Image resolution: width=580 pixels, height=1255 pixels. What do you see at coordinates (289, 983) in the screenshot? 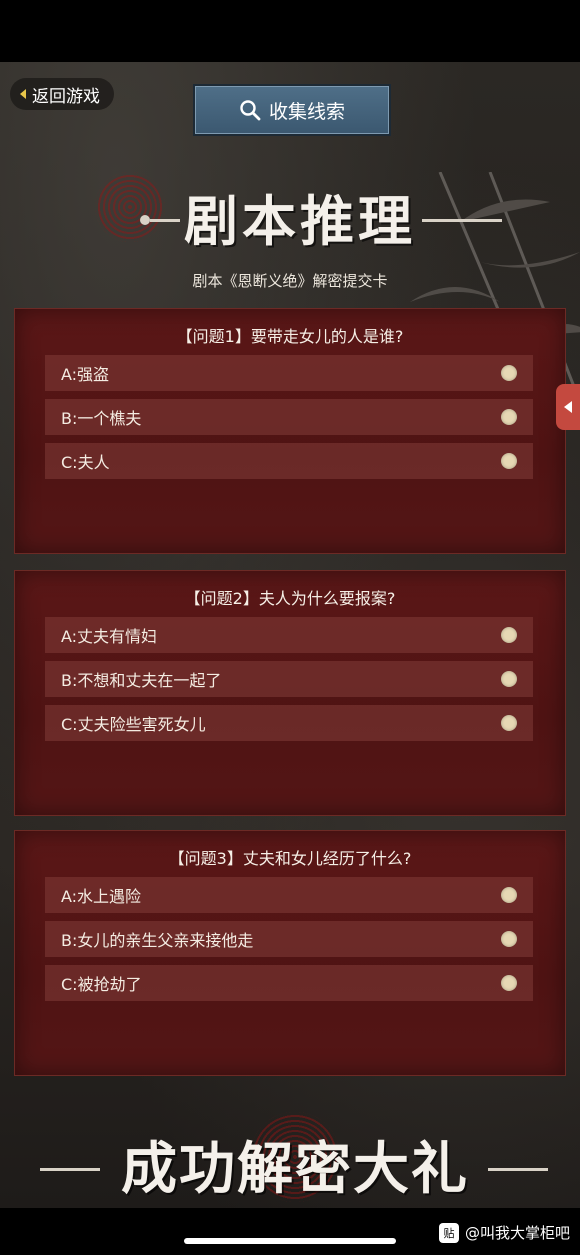
I see `option-c: C:被抢劫了` at bounding box center [289, 983].